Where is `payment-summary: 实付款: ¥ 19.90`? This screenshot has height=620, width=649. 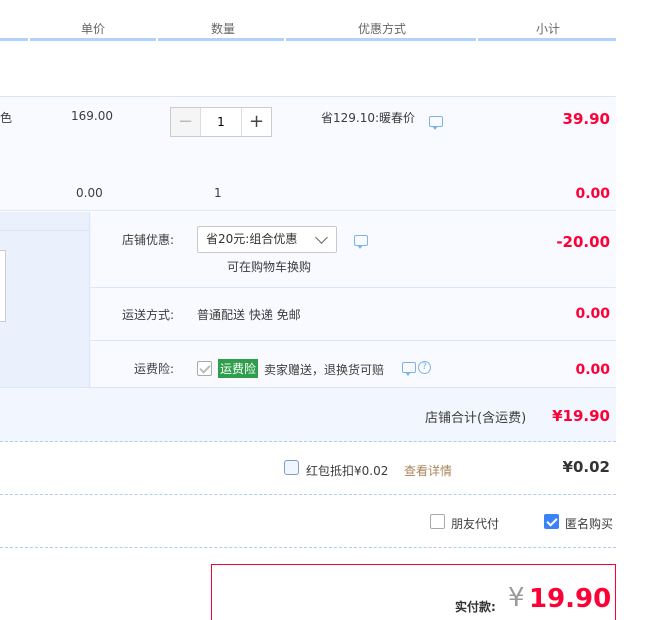 payment-summary: 实付款: ¥ 19.90 is located at coordinates (413, 592).